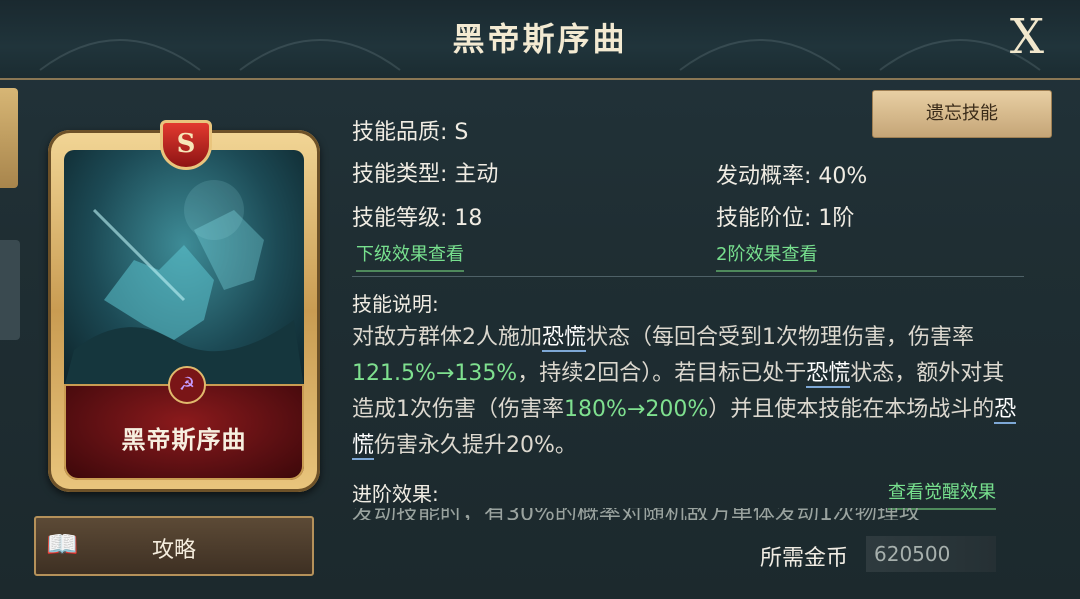 This screenshot has height=599, width=1080. I want to click on advance-text-clipped: 发动技能时，有30%的概率对随机敌方单体发动1次物理攻, so click(687, 514).